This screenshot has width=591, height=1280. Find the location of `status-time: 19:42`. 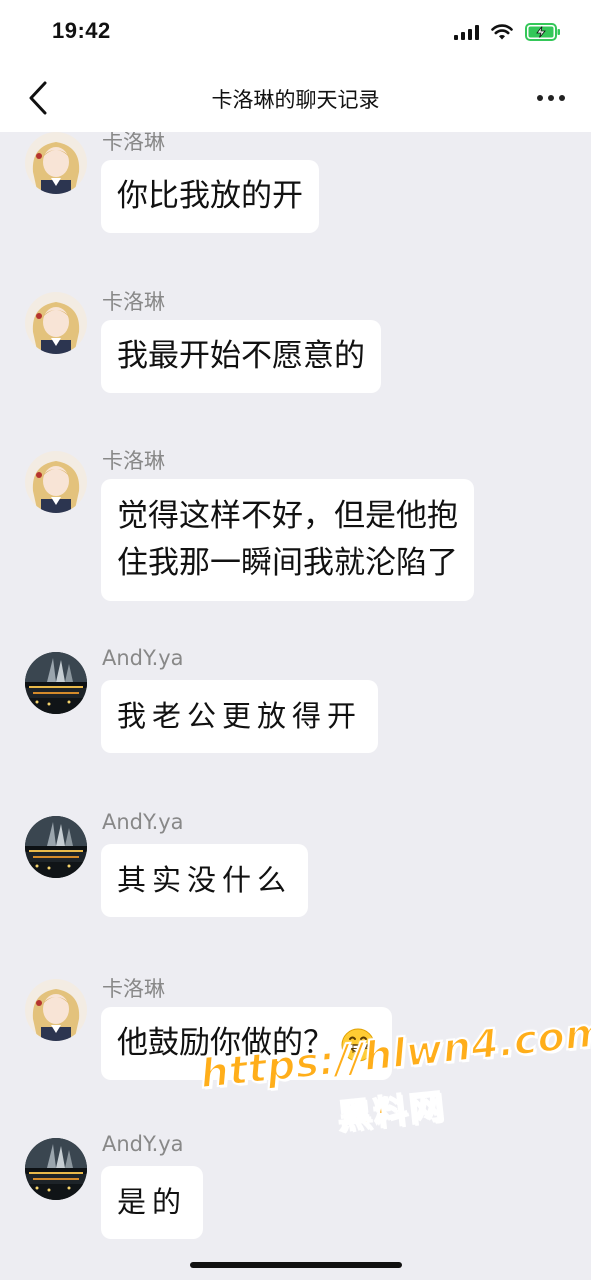

status-time: 19:42 is located at coordinates (81, 30).